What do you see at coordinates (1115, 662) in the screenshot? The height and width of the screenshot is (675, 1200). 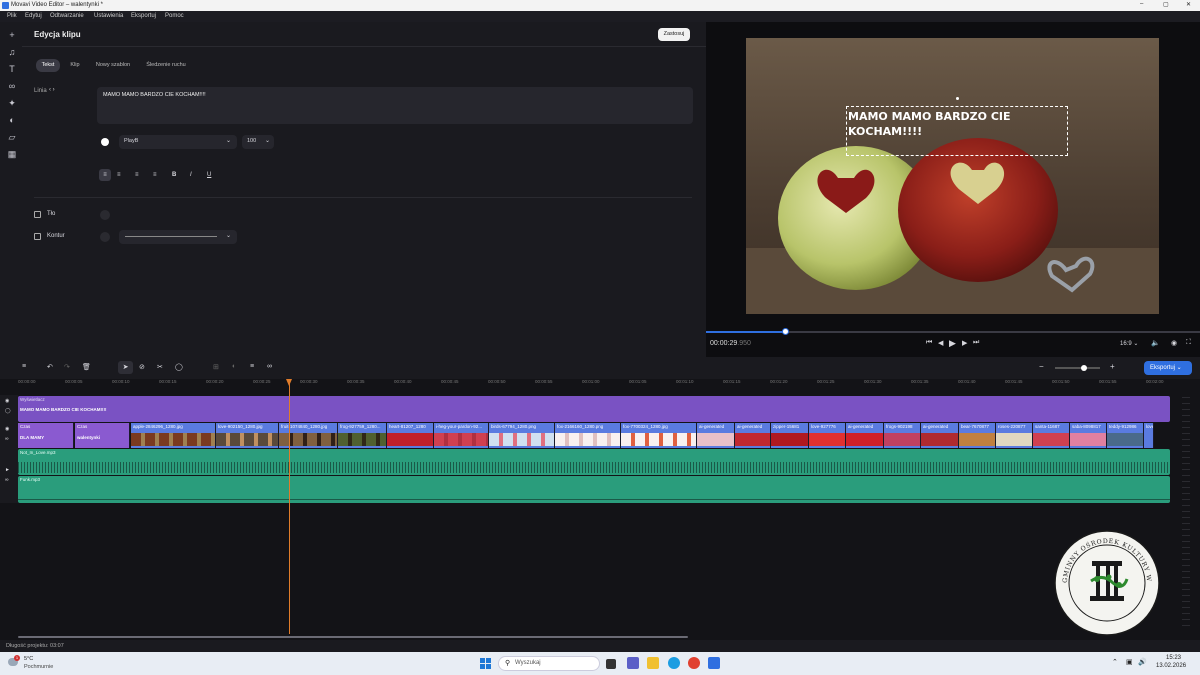 I see `tray-chevron-icon: ⌃` at bounding box center [1115, 662].